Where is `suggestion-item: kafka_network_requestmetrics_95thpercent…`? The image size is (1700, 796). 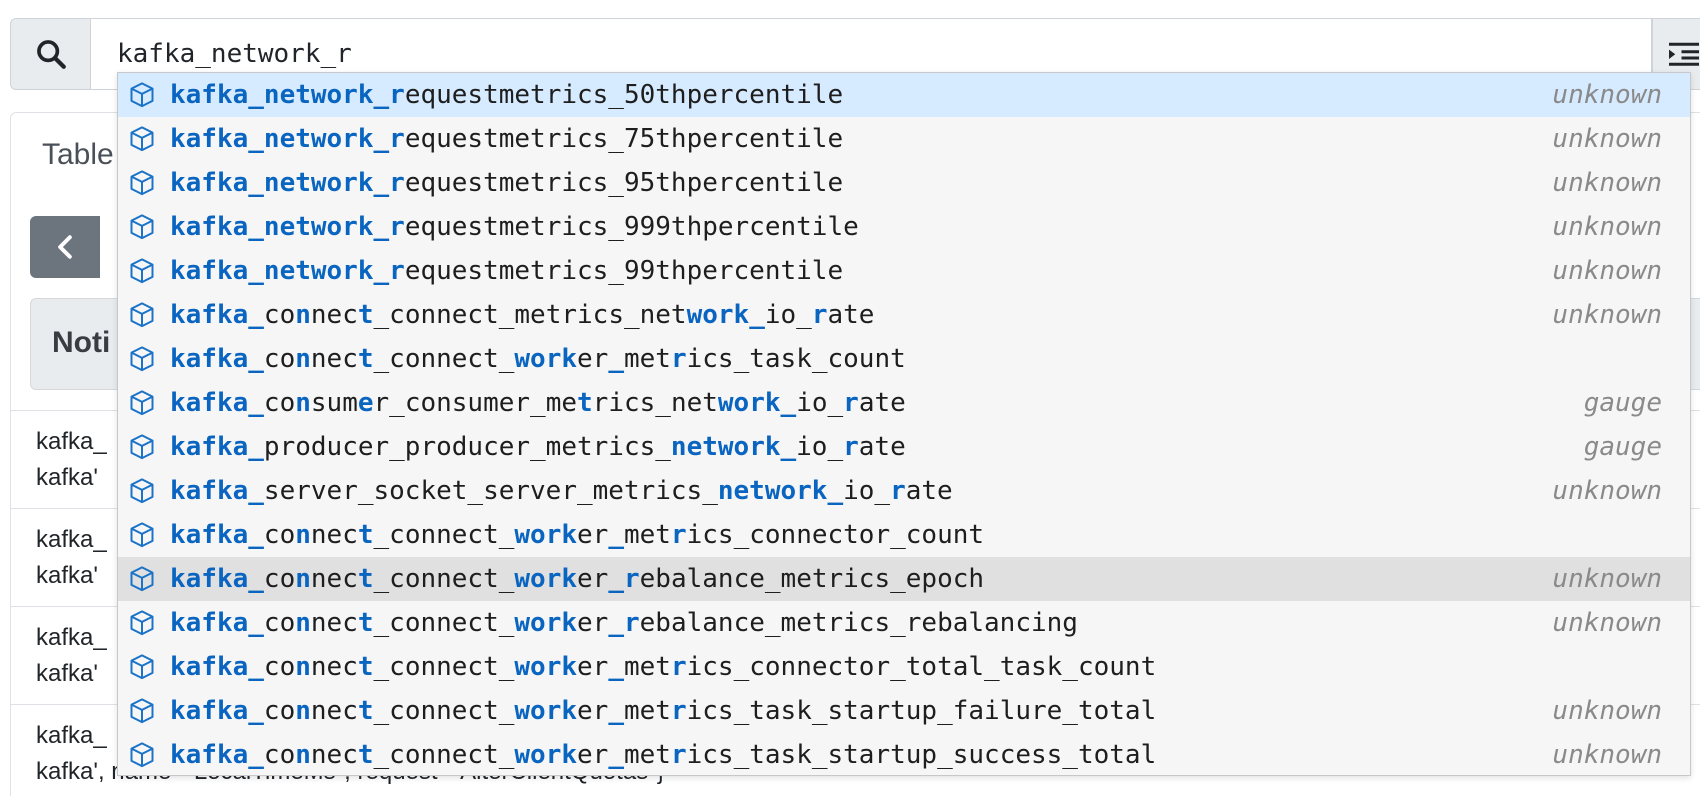
suggestion-item: kafka_network_requestmetrics_95thpercent… is located at coordinates (904, 183).